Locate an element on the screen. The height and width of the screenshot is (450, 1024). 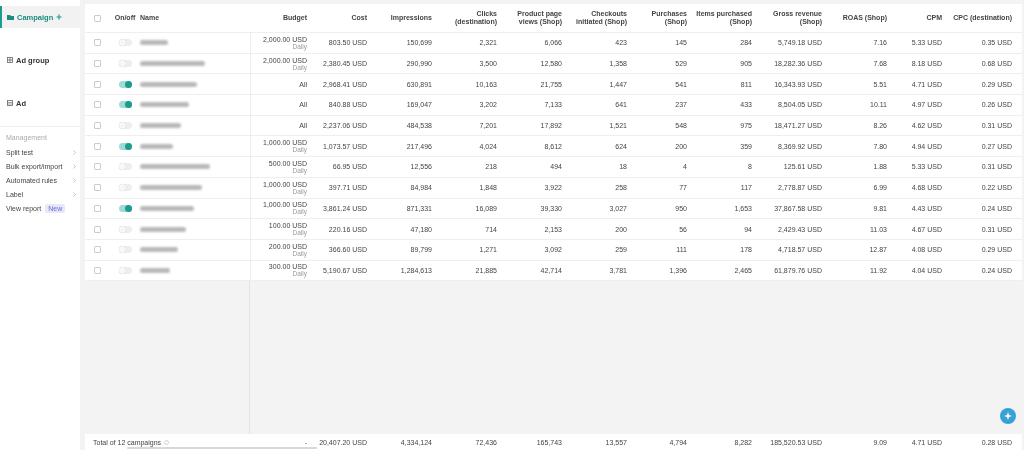
sparkle-icon is located at coordinates (1008, 416).